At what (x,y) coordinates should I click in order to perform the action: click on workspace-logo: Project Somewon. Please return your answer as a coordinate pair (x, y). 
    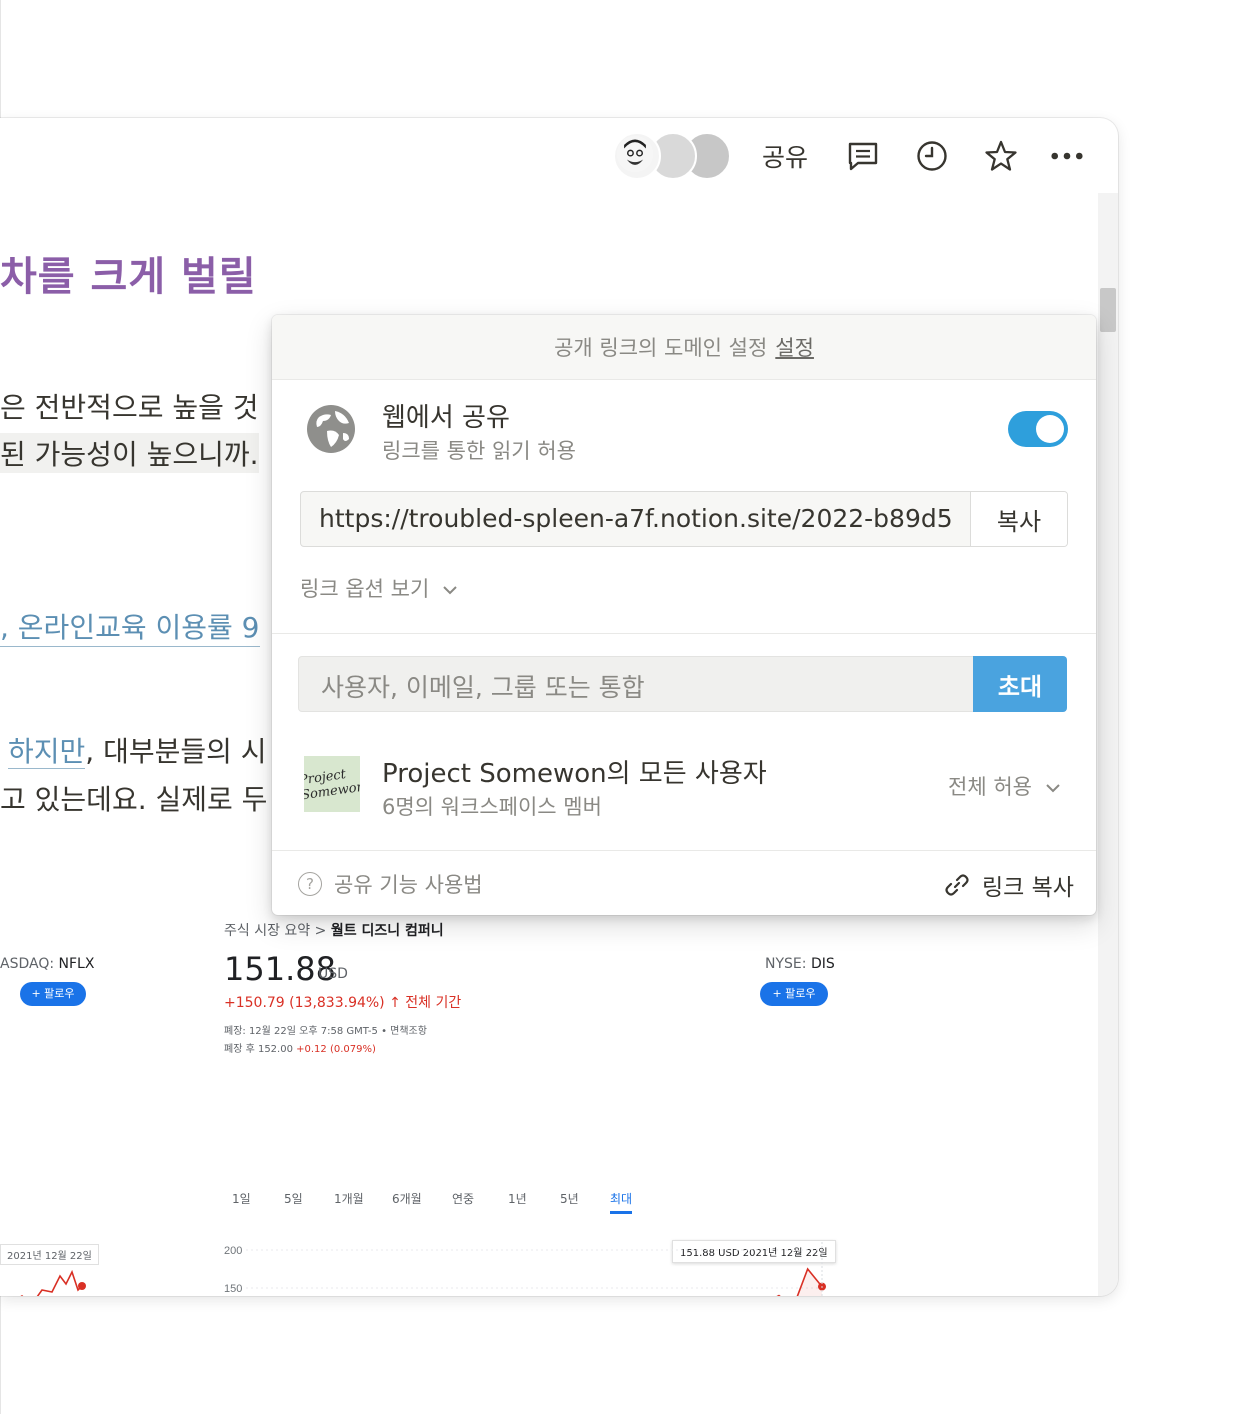
    Looking at the image, I should click on (332, 784).